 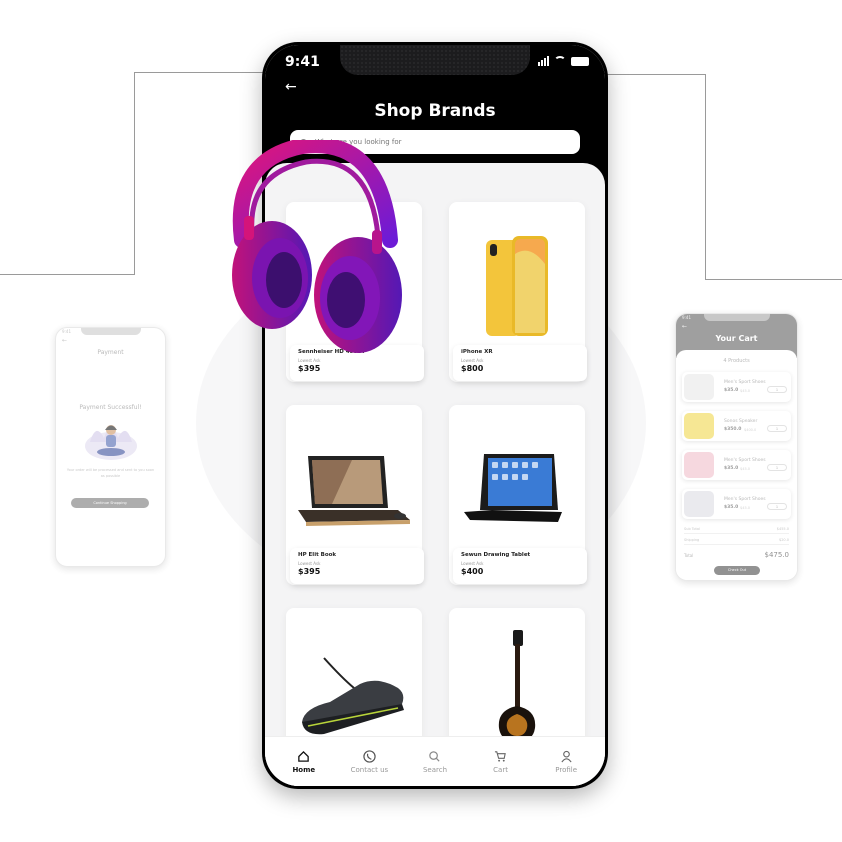 I want to click on total-label: Total, so click(x=689, y=555).